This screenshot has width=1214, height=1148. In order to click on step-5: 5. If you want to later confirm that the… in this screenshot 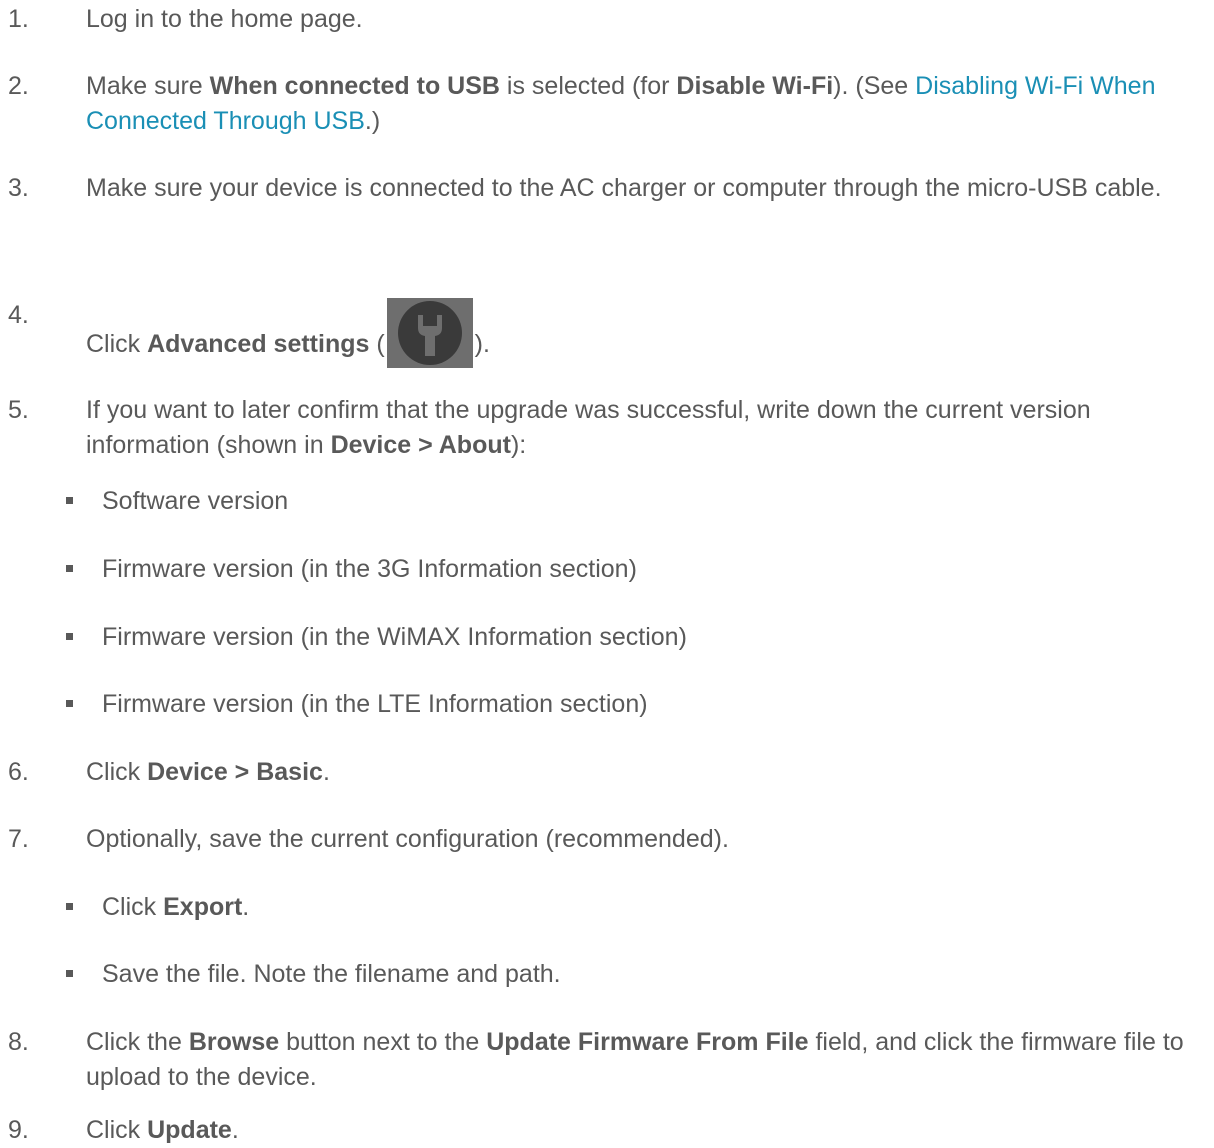, I will do `click(607, 428)`.